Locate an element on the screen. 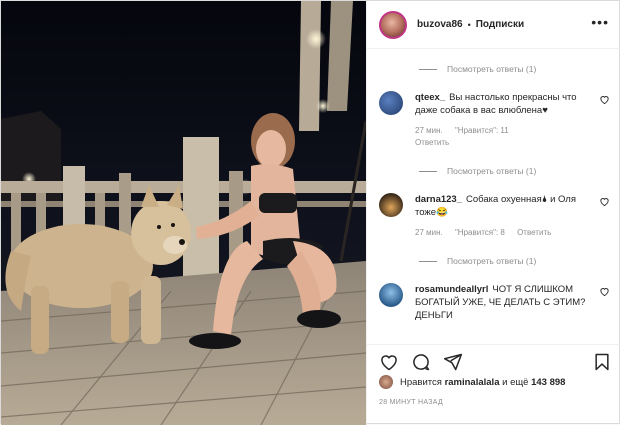 This screenshot has width=620, height=425. post-header: buzova86 • Подписки ••• is located at coordinates (493, 25).